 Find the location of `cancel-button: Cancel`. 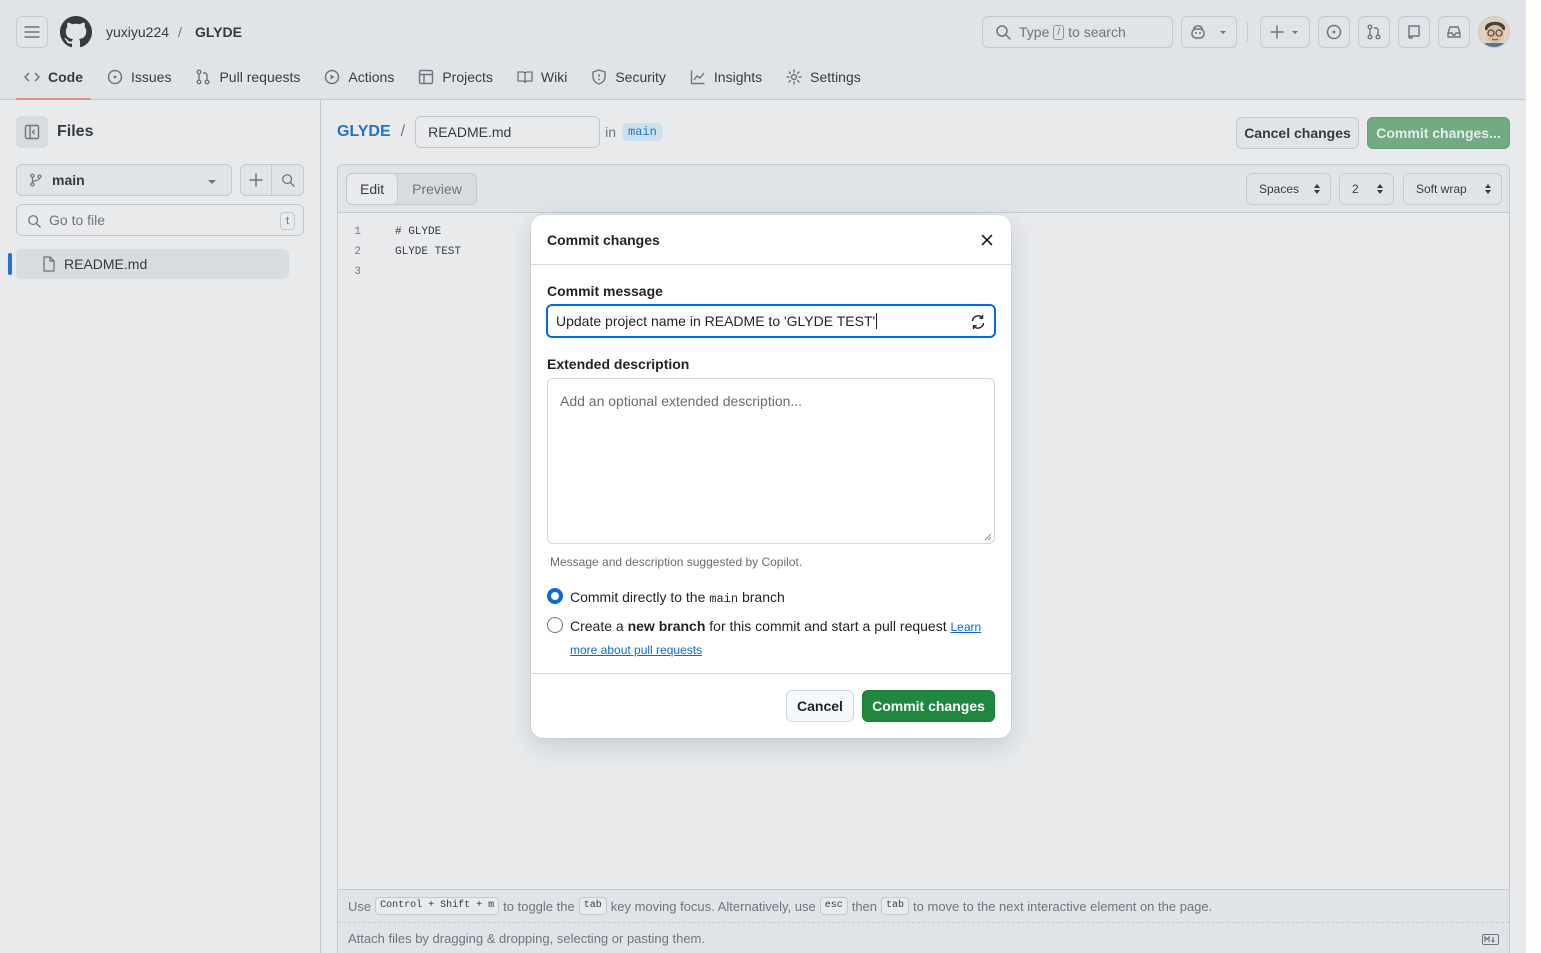

cancel-button: Cancel is located at coordinates (820, 706).